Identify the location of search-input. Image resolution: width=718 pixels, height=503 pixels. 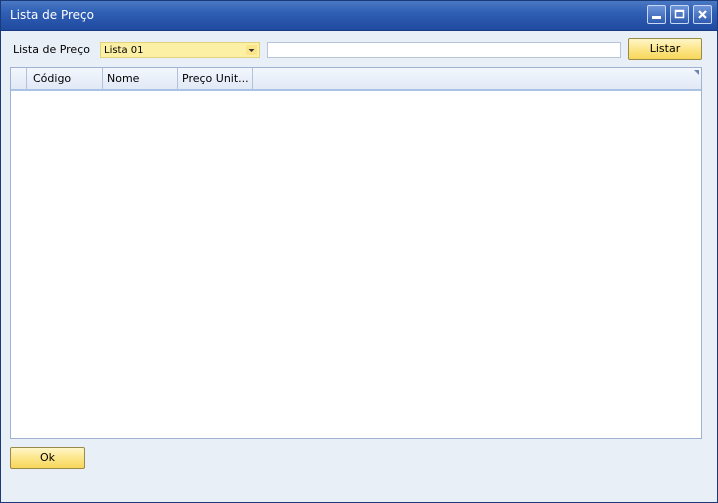
(444, 50).